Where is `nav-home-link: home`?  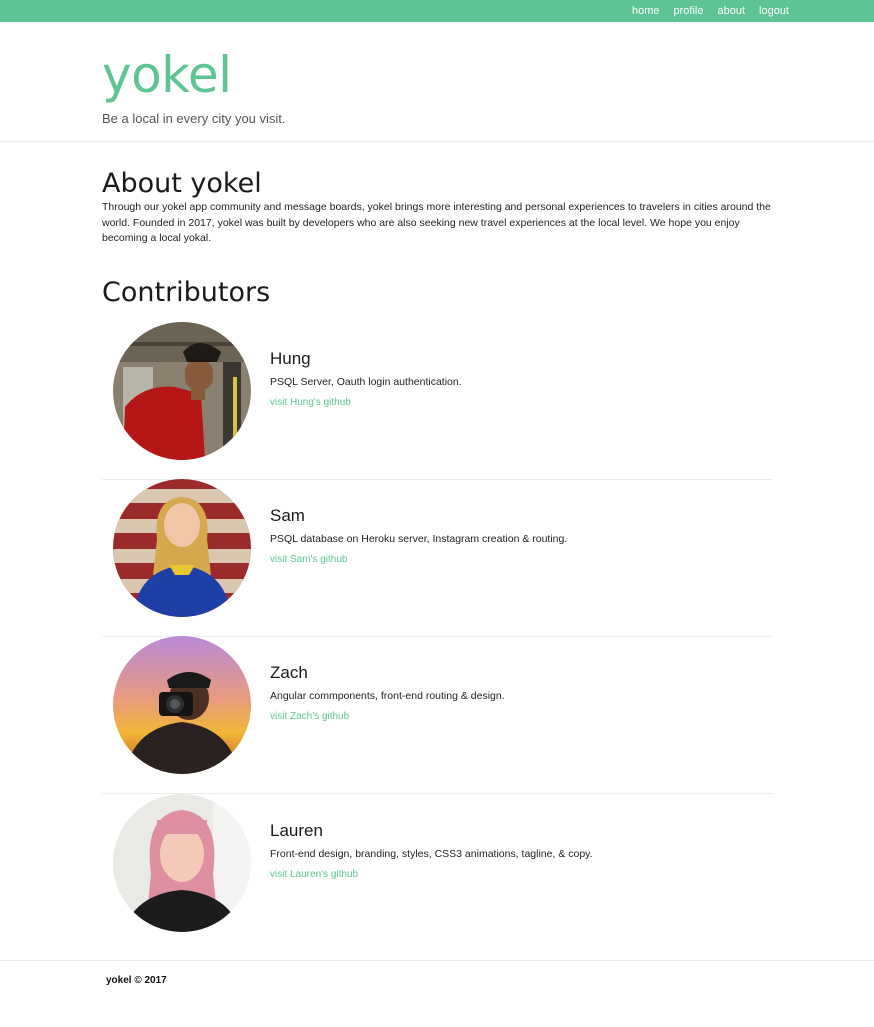 nav-home-link: home is located at coordinates (646, 11).